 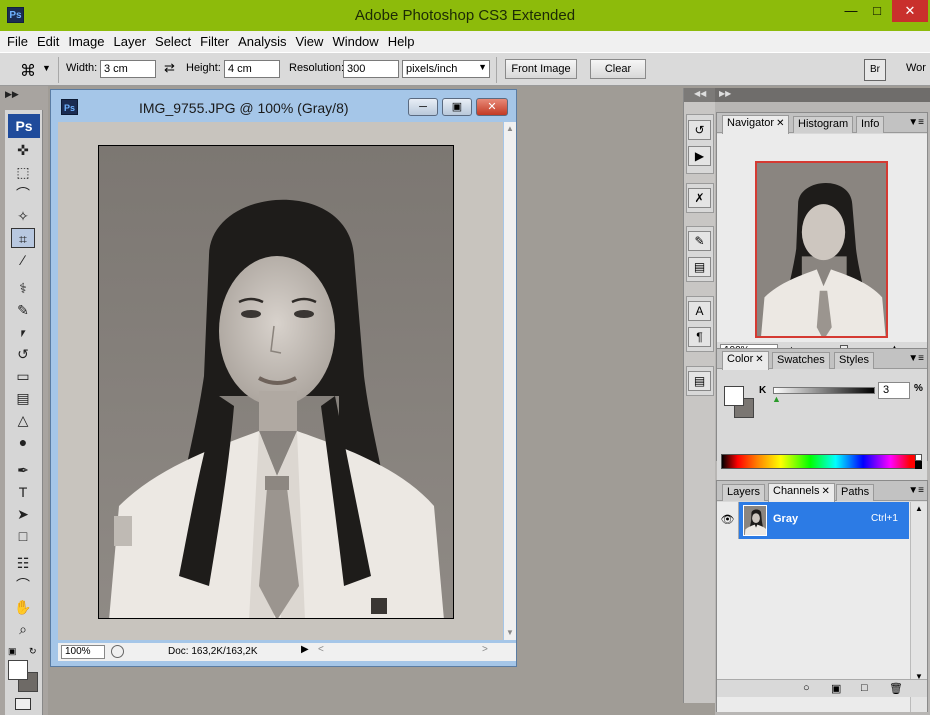 What do you see at coordinates (17, 41) in the screenshot?
I see `menu-file: File` at bounding box center [17, 41].